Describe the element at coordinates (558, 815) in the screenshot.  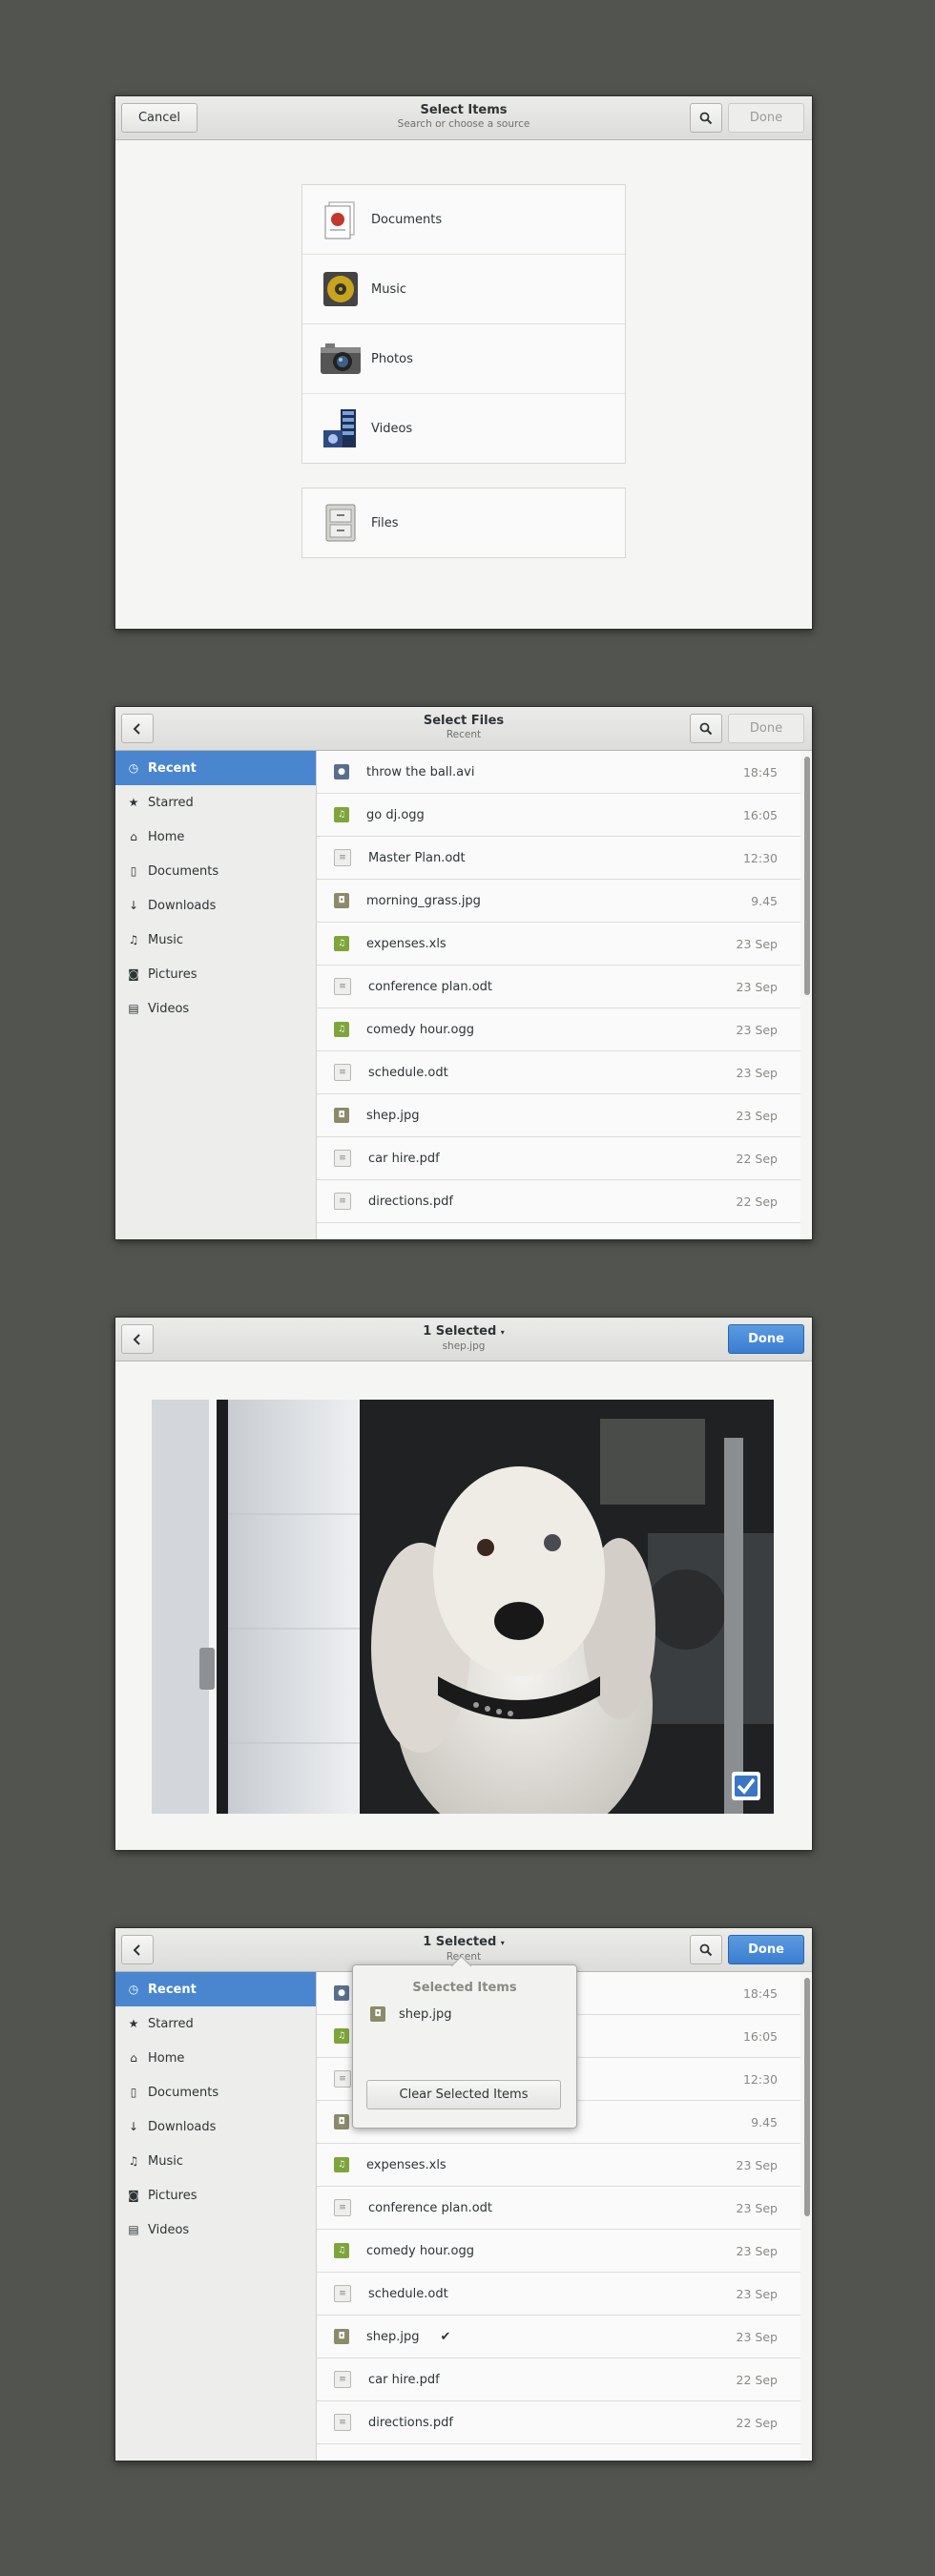
I see `file-row: ♫ go dj.ogg 16:05` at that location.